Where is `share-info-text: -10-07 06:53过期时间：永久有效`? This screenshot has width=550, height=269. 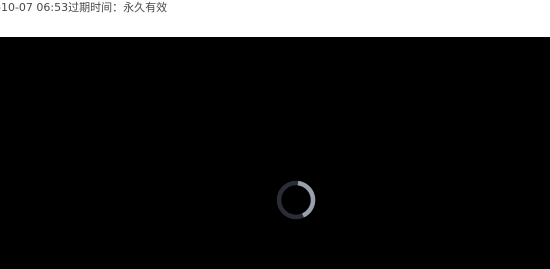
share-info-text: -10-07 06:53过期时间：永久有效 is located at coordinates (84, 7).